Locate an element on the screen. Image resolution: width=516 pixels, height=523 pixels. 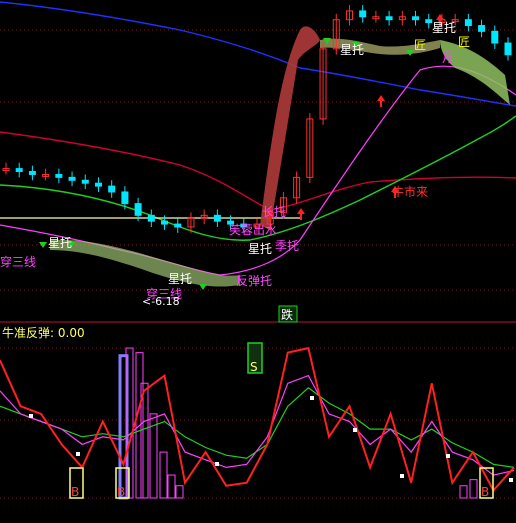
annotation-label: 季托 is located at coordinates (287, 246).